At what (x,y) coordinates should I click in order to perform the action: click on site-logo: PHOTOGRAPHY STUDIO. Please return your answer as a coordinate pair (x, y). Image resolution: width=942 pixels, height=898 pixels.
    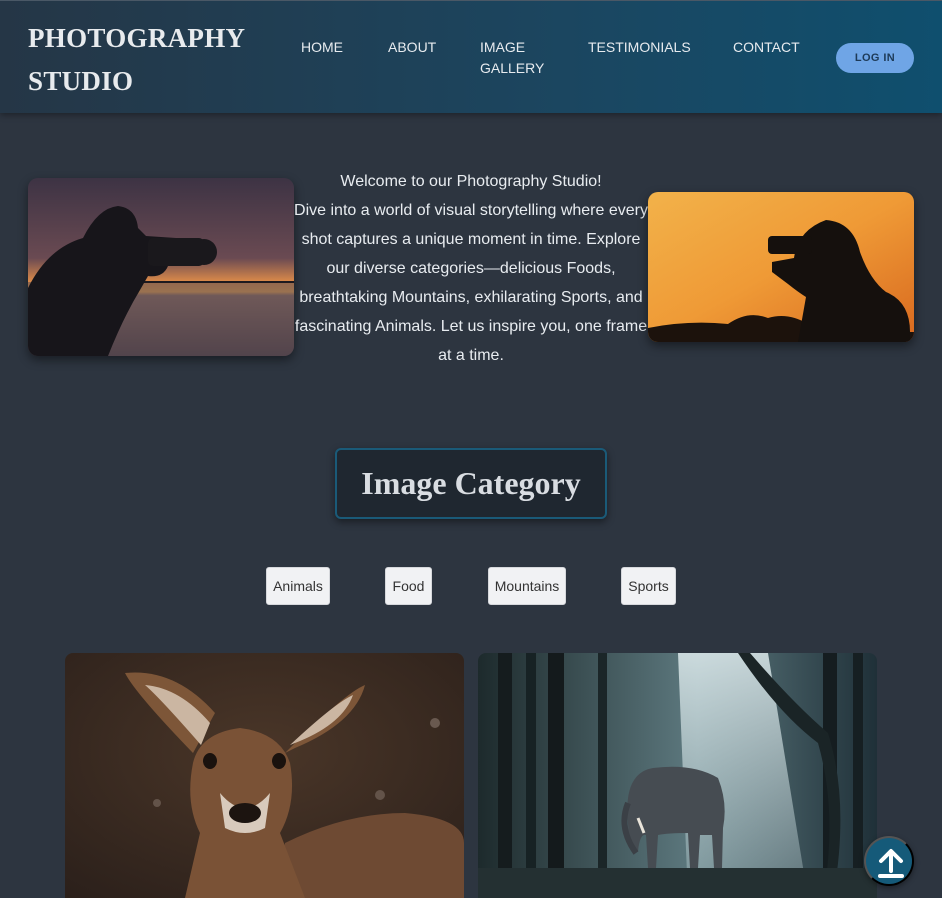
    Looking at the image, I should click on (148, 60).